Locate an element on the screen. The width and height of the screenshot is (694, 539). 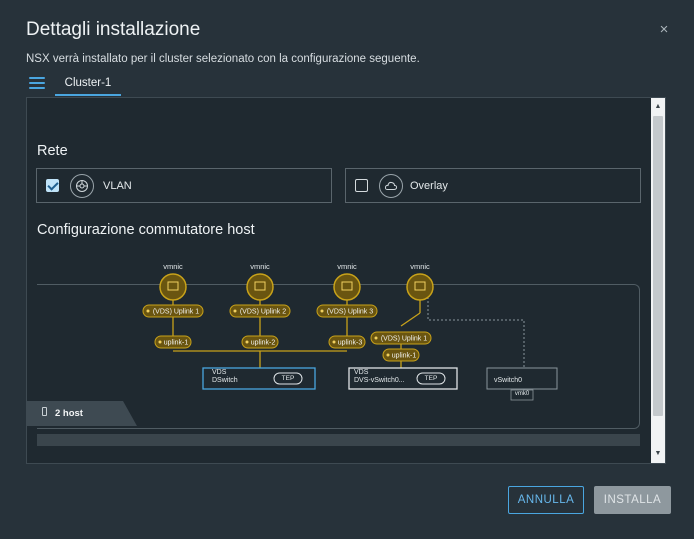
dialog-title: Dettagli installazione is located at coordinates (113, 29).